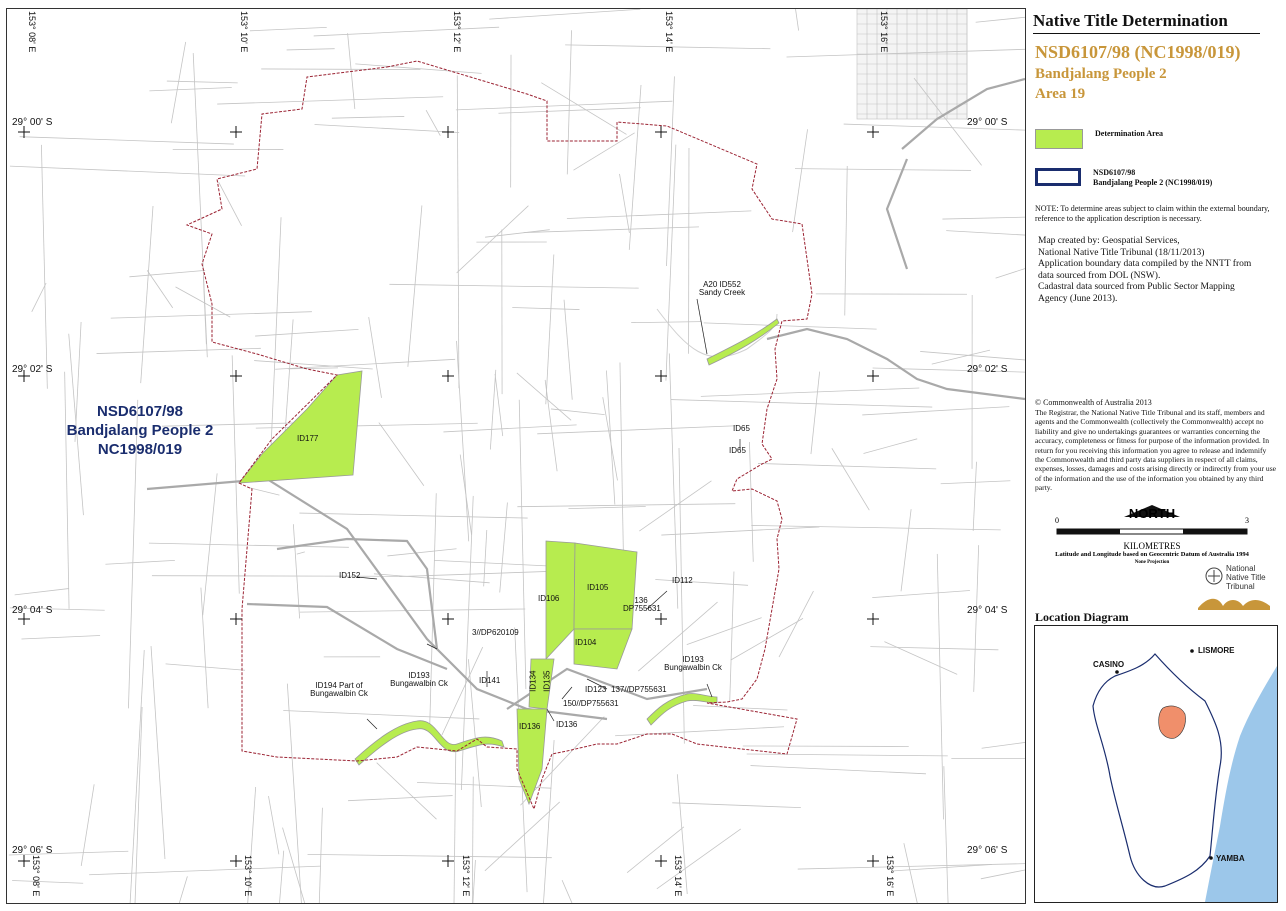  Describe the element at coordinates (1247, 520) in the screenshot. I see `scale-max: 3` at that location.